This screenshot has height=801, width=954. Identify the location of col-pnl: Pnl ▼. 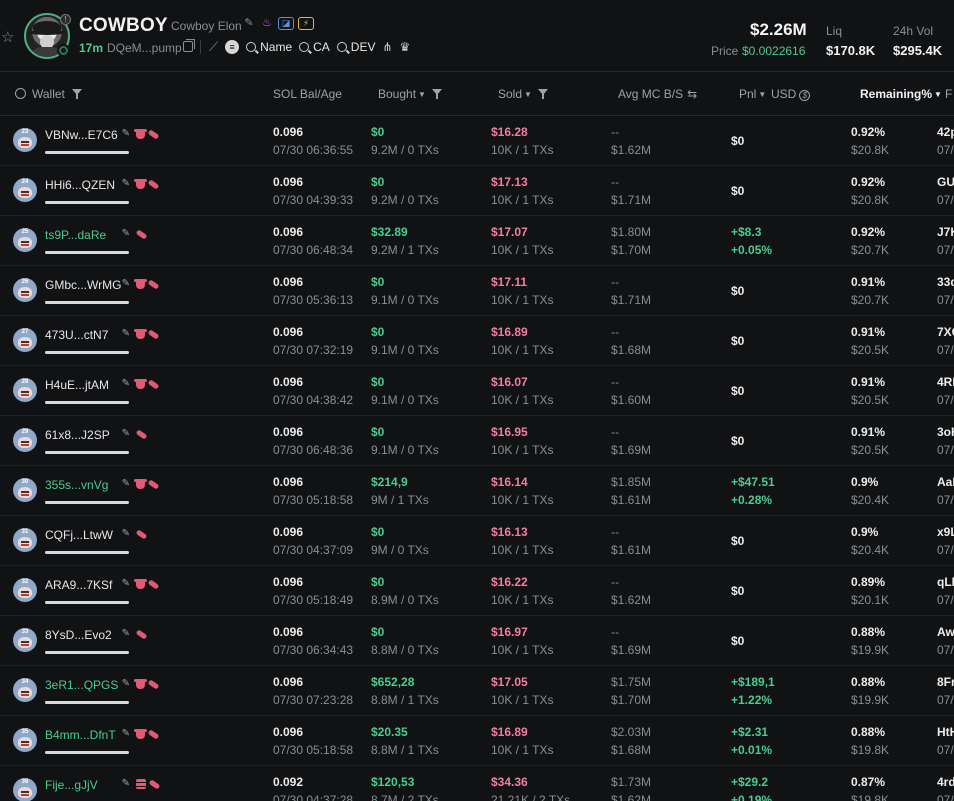
(752, 94).